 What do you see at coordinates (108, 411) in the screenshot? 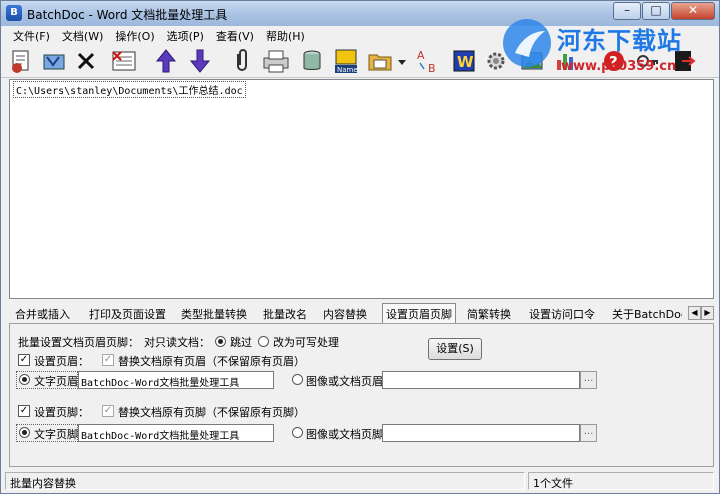
I see `replace-footer-checkbox: ✓` at bounding box center [108, 411].